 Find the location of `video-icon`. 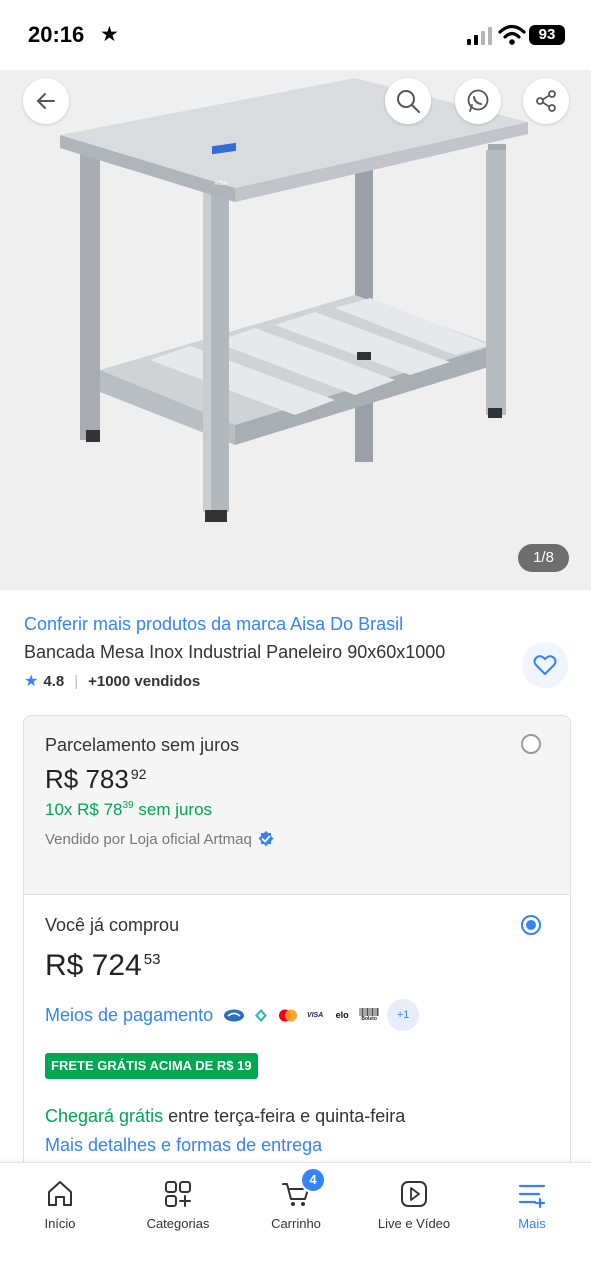

video-icon is located at coordinates (414, 1194).